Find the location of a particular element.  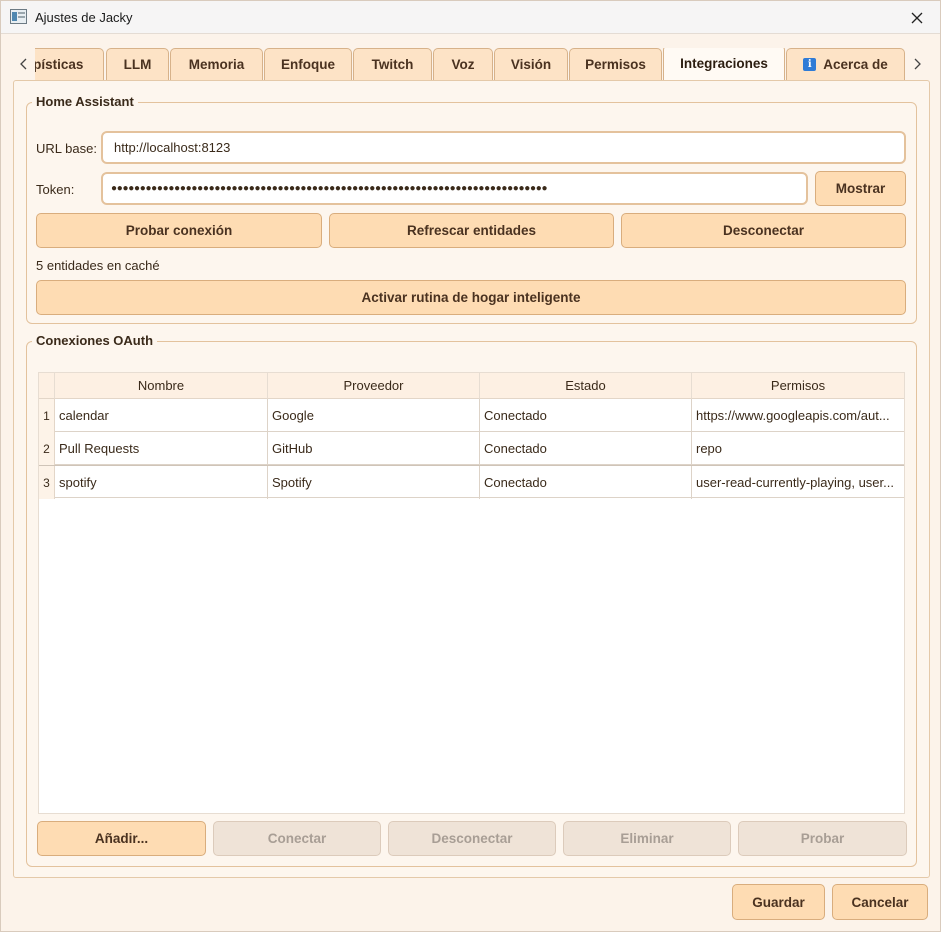

tab-permisos: Permisos is located at coordinates (615, 64).